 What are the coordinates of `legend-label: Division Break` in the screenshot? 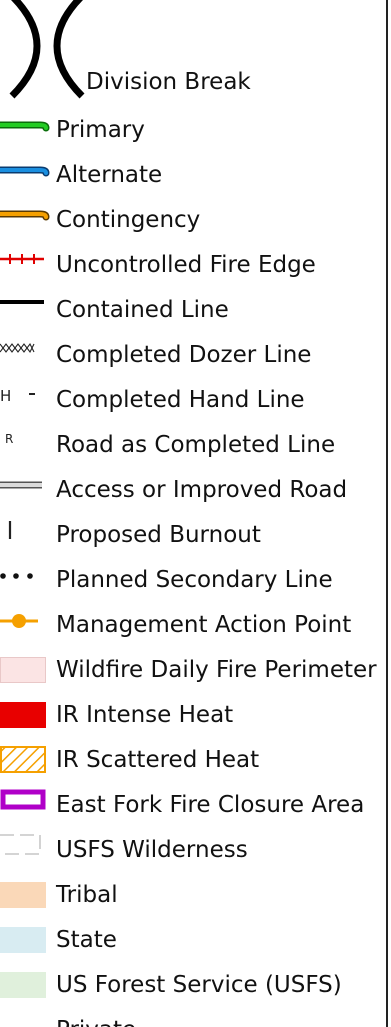 It's located at (168, 82).